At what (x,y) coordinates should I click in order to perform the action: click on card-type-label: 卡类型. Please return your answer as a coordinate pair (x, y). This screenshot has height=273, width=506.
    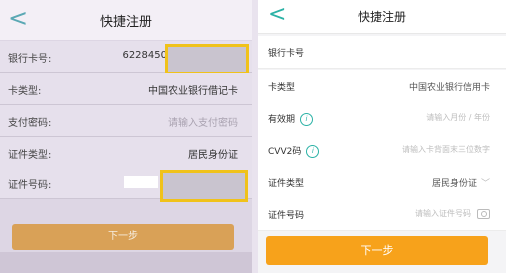
    Looking at the image, I should click on (282, 88).